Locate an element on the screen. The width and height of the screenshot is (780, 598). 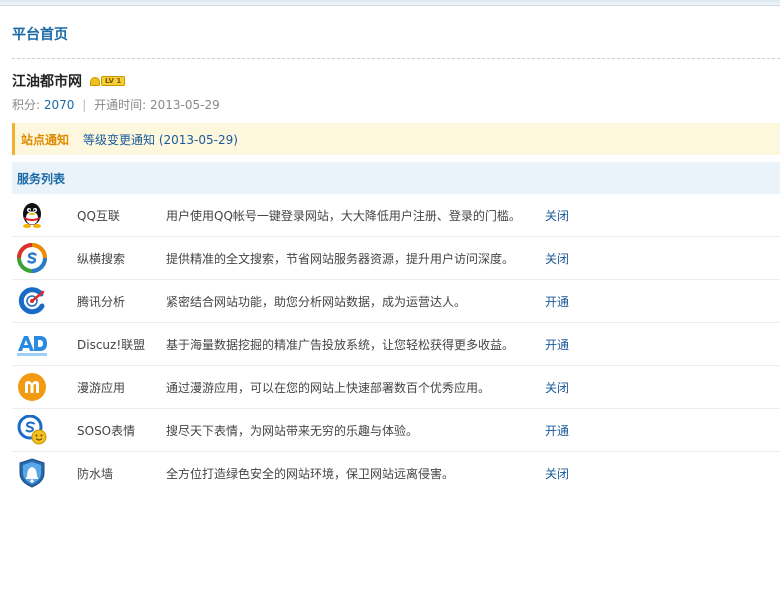
service-name: 腾讯分析 is located at coordinates (101, 301).